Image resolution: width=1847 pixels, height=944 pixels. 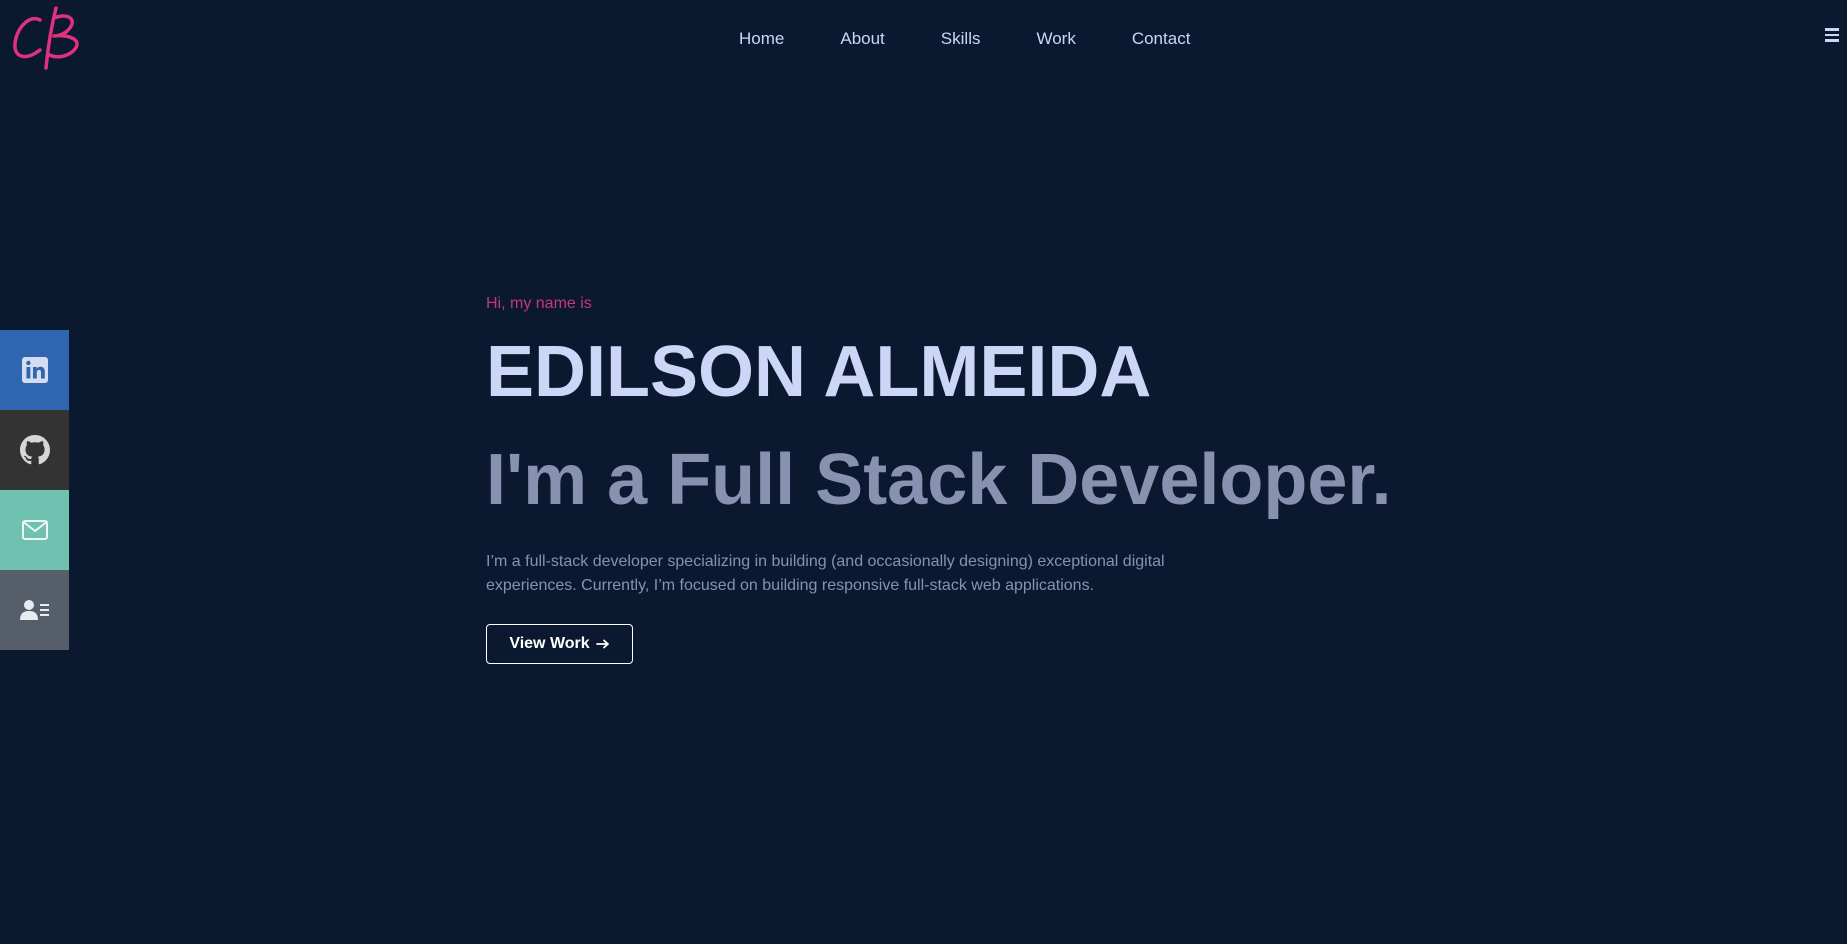 I want to click on top-nav: Home About Skills Work Contact, so click(x=923, y=40).